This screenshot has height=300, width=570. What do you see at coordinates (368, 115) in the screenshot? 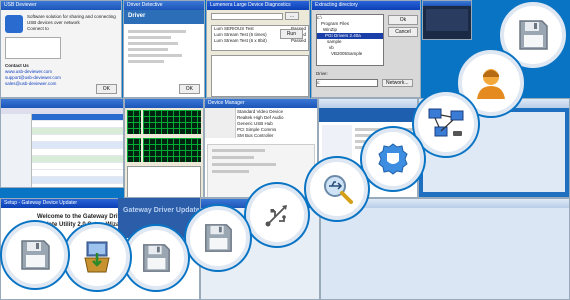
I see `site-header` at bounding box center [368, 115].